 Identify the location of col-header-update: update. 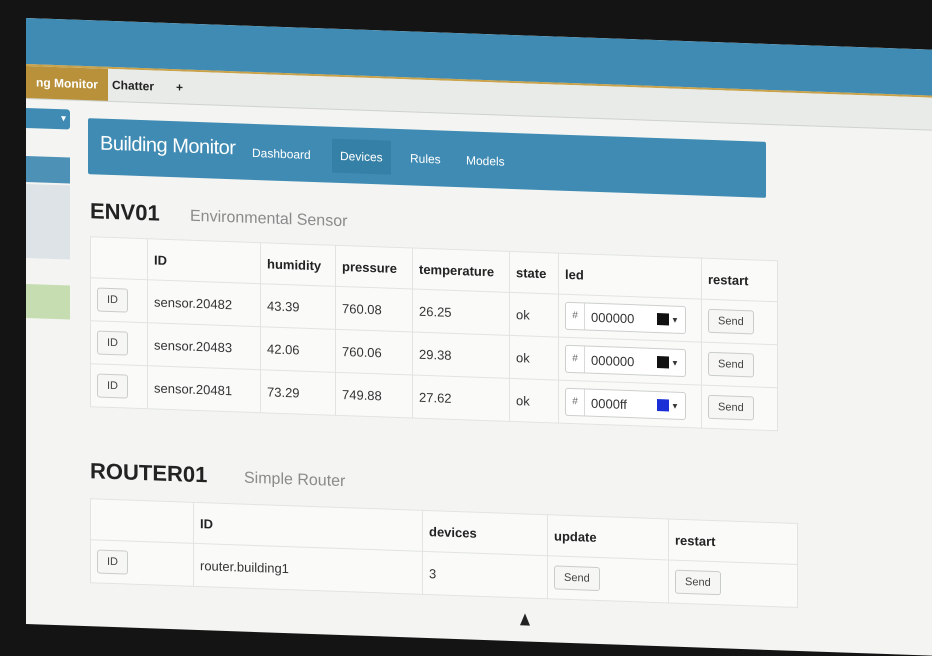
(608, 537).